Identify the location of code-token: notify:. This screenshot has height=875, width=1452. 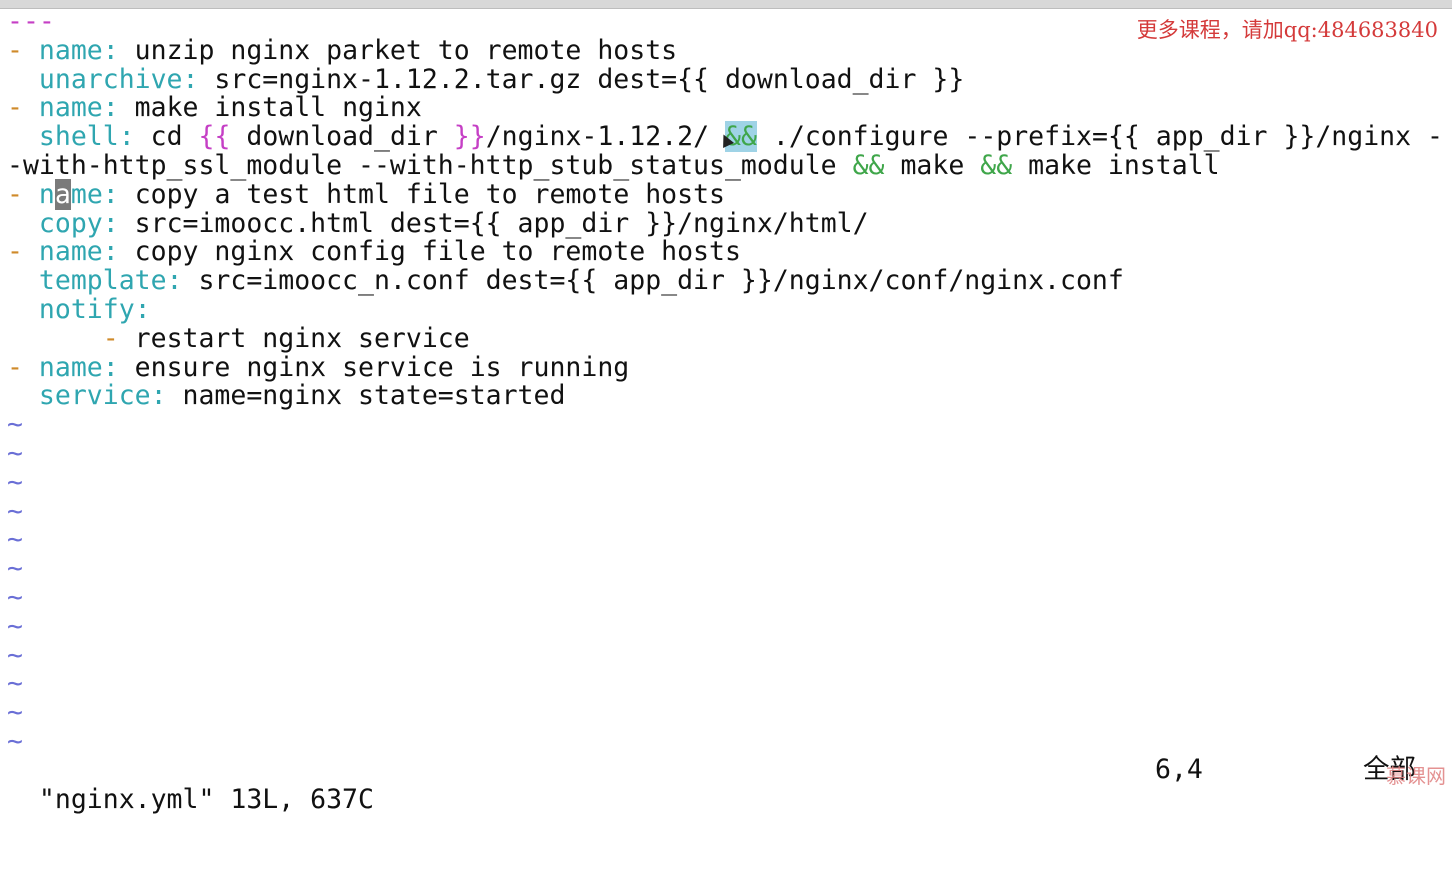
(95, 309).